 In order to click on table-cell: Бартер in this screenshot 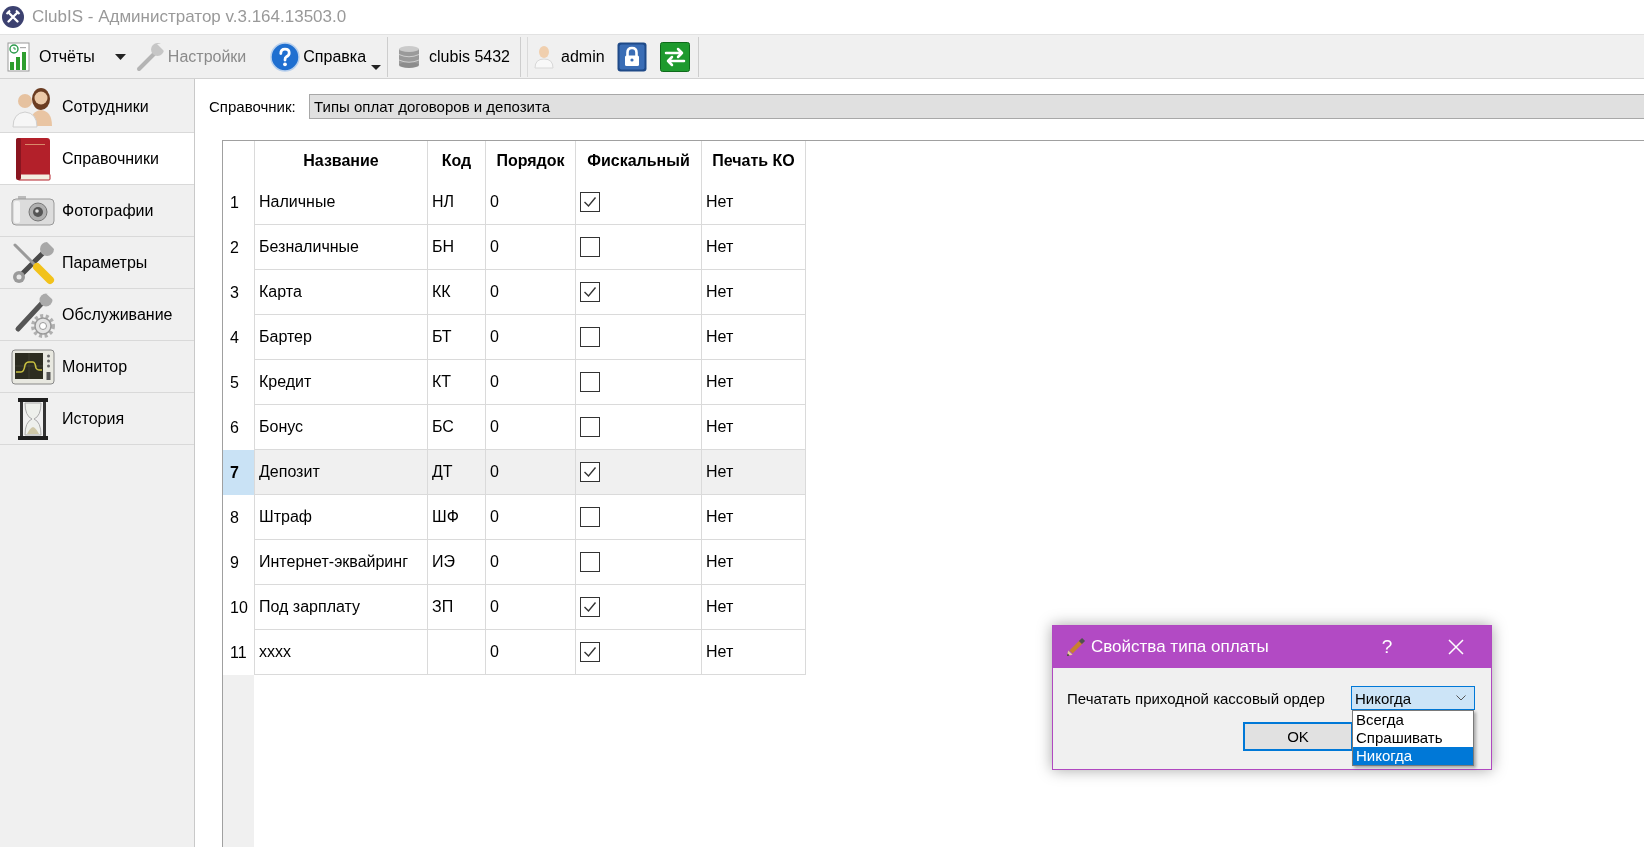, I will do `click(341, 337)`.